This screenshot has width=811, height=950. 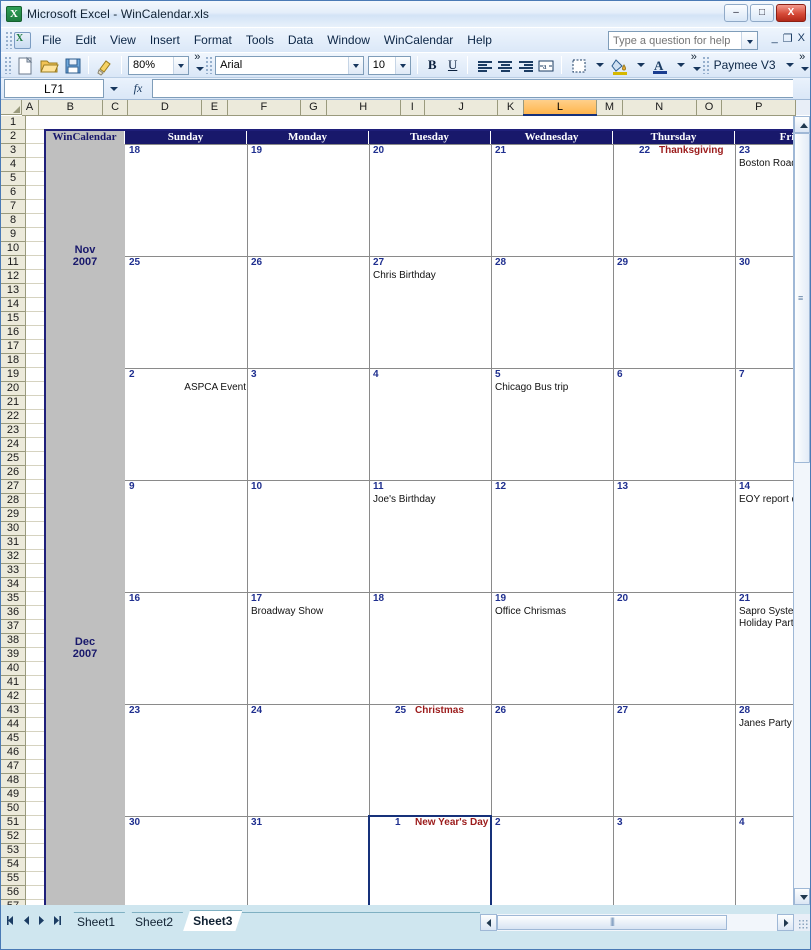 I want to click on row-header-10: 10, so click(x=13, y=249).